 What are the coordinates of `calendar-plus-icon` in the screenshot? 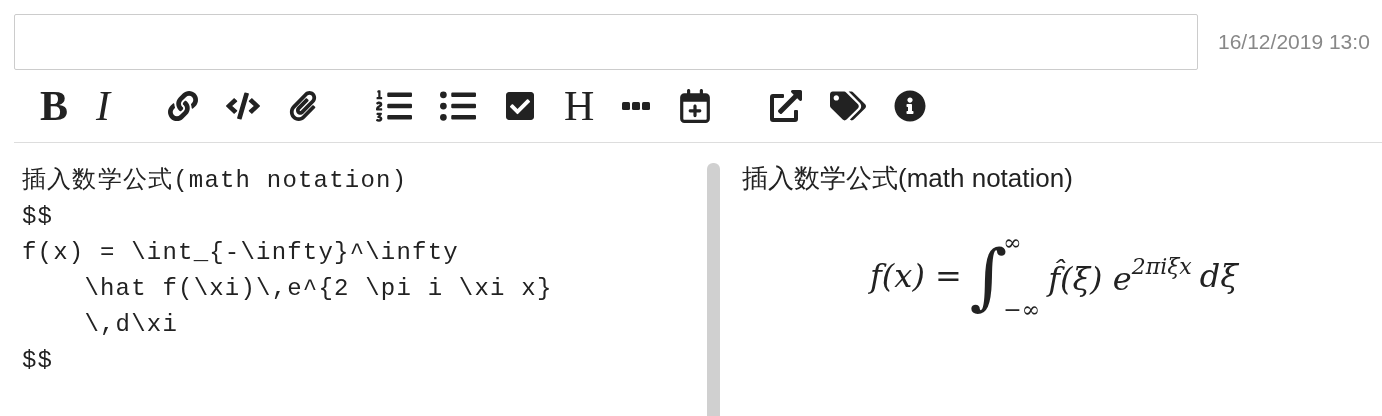 It's located at (695, 106).